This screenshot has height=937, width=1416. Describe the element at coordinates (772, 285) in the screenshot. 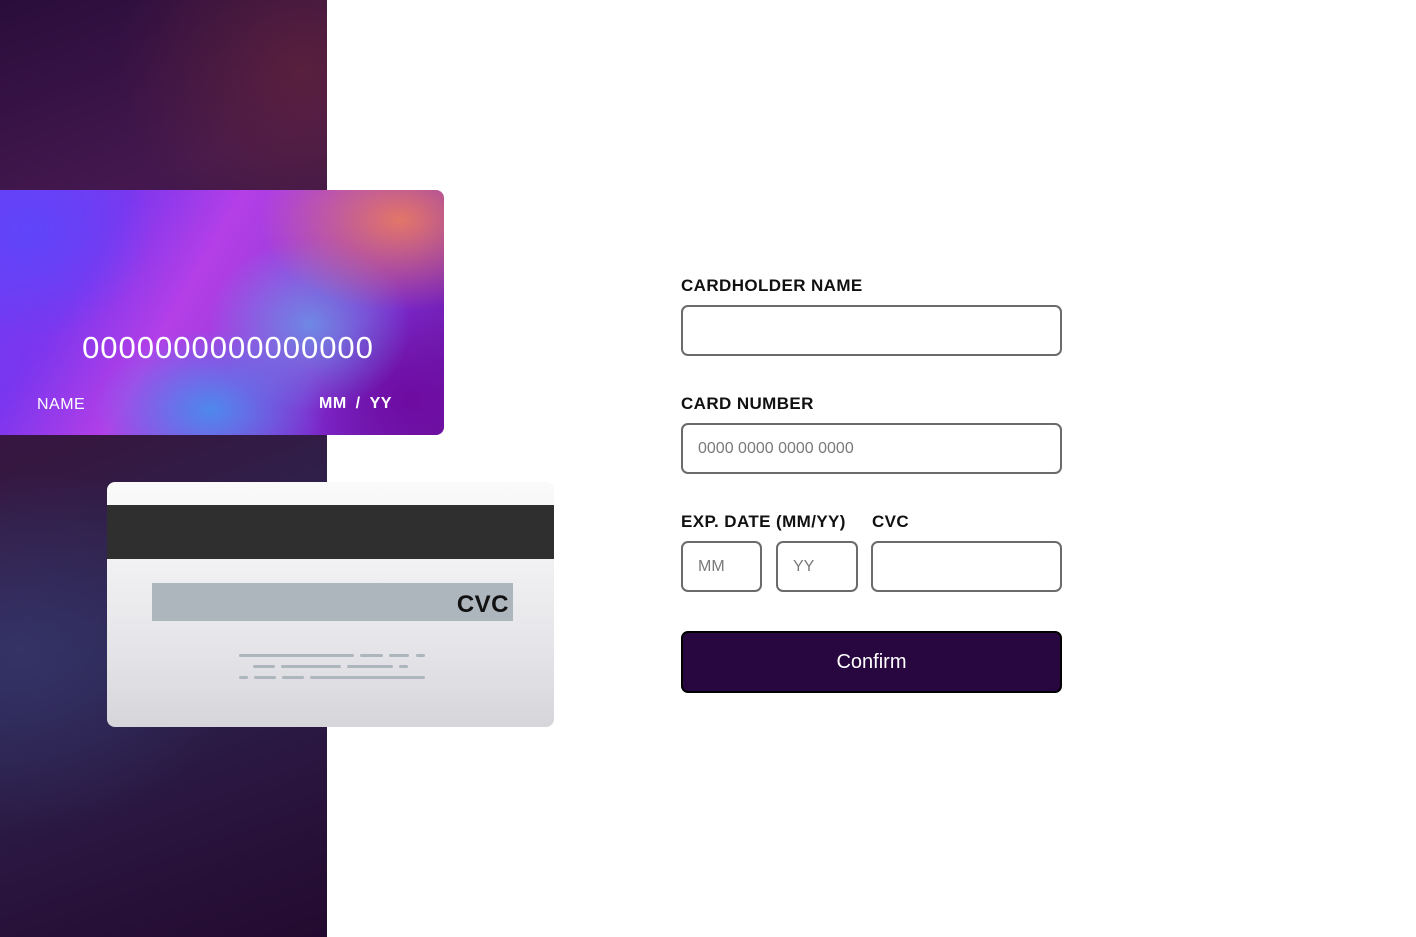

I see `cardholder-name-label: CARDHOLDER NAME` at that location.